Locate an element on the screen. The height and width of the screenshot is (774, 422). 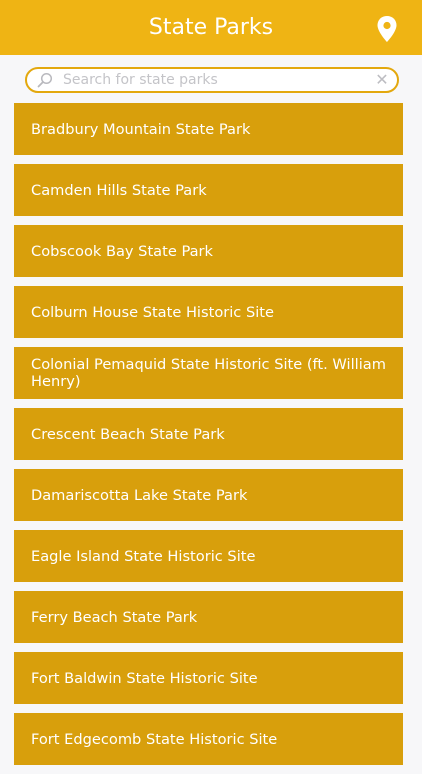
park-list-item: Bradbury Mountain State Park is located at coordinates (208, 129).